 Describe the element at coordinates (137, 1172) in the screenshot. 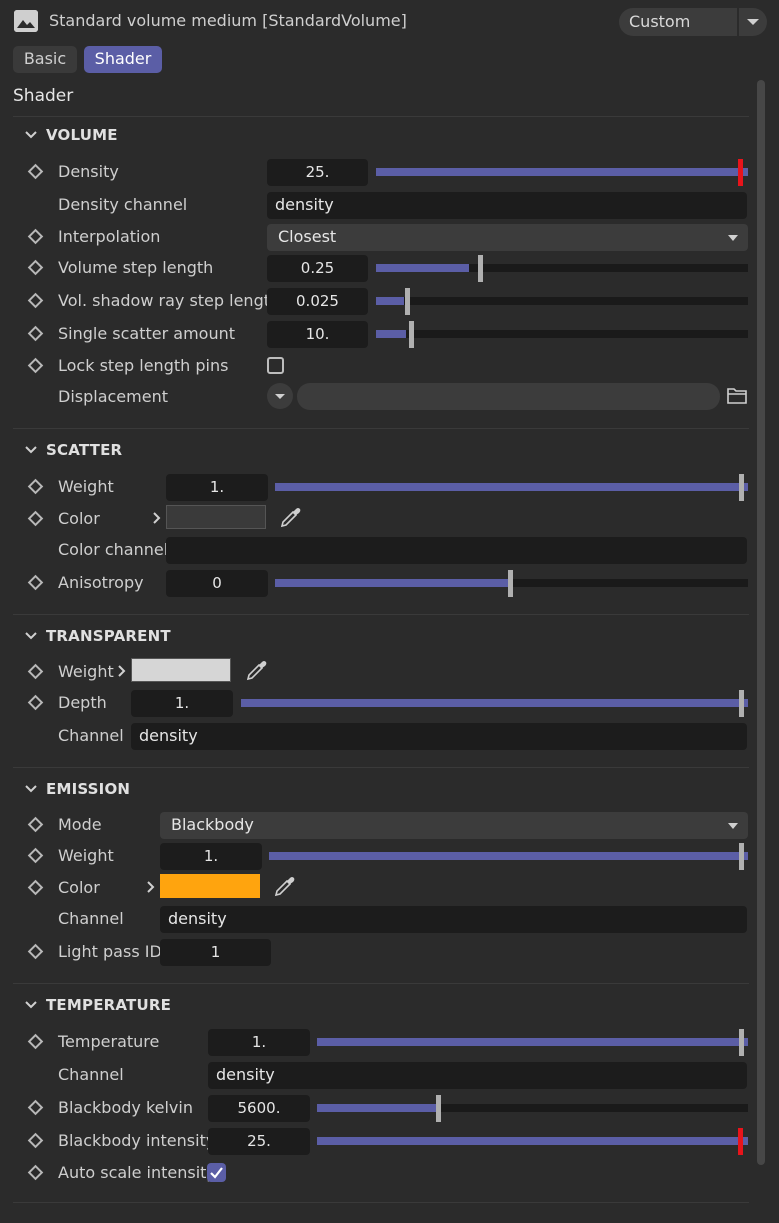

I see `auto-scale-label: Auto scale intensity` at that location.